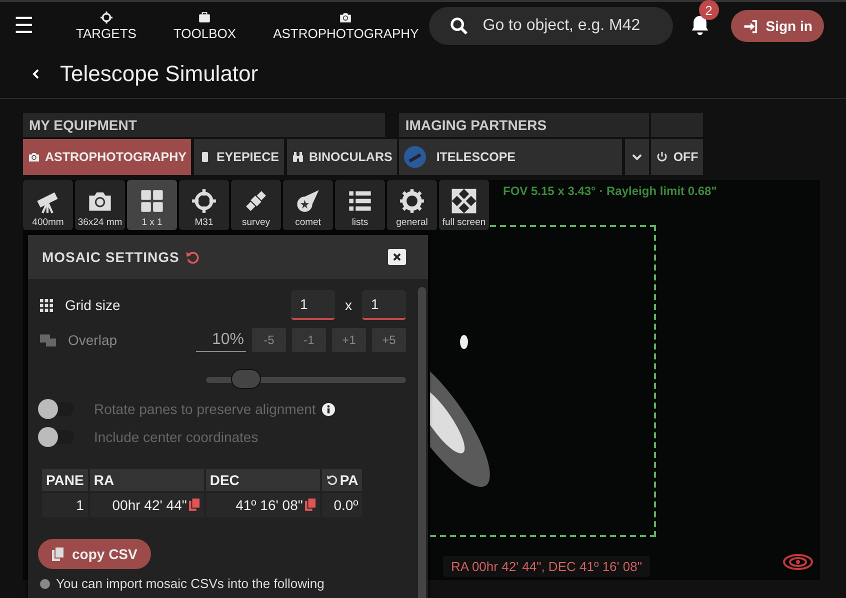 This screenshot has height=598, width=846. Describe the element at coordinates (147, 480) in the screenshot. I see `column-header: RA` at that location.